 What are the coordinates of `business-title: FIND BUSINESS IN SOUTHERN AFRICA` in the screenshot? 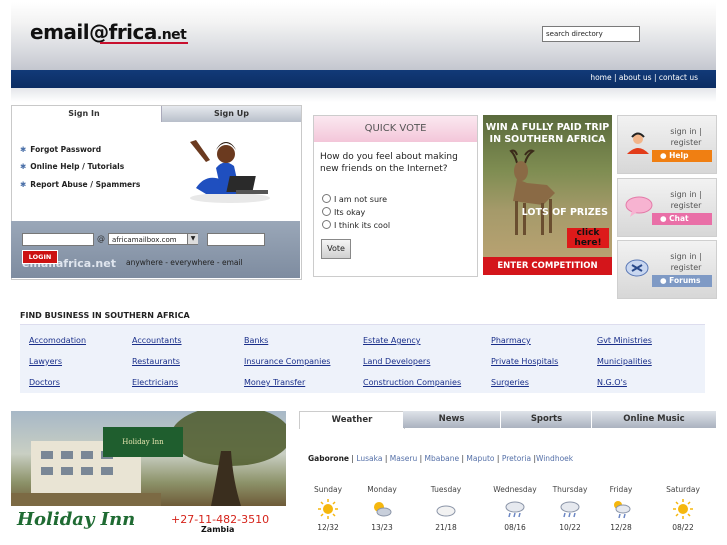 It's located at (105, 315).